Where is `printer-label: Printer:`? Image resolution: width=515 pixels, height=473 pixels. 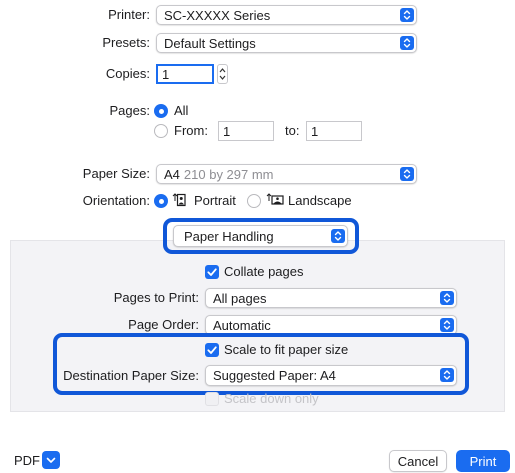
printer-label: Printer: is located at coordinates (129, 14).